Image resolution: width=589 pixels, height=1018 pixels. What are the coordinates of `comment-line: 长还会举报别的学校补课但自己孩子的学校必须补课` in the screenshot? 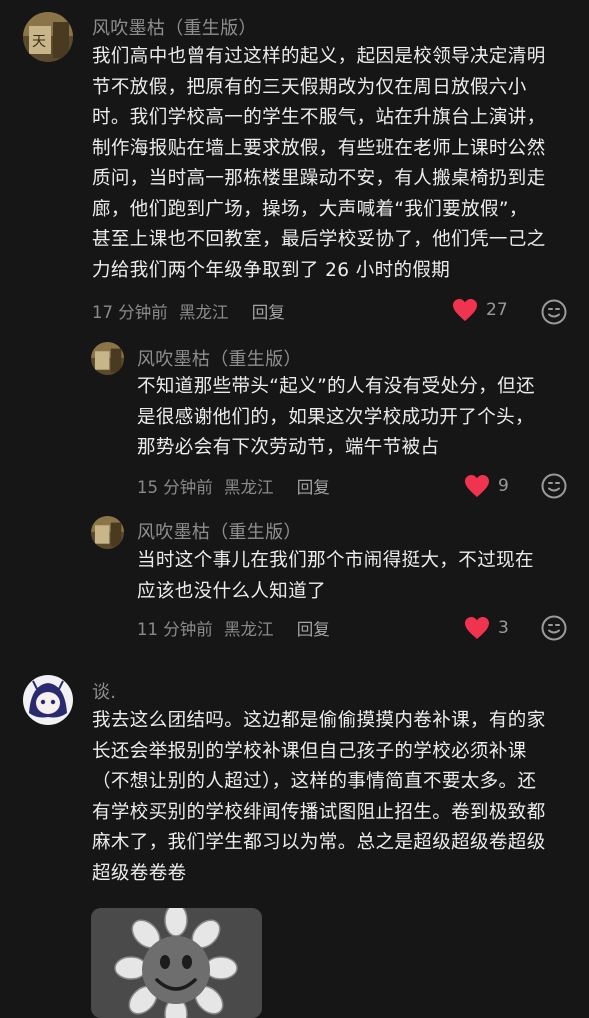 It's located at (309, 751).